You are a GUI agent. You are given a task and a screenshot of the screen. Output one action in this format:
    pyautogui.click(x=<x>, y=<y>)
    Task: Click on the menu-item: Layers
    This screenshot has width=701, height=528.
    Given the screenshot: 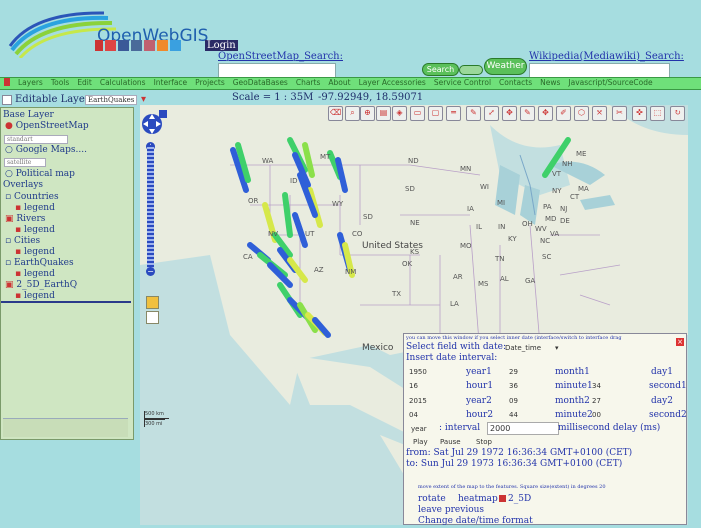 What is the action you would take?
    pyautogui.click(x=30, y=83)
    